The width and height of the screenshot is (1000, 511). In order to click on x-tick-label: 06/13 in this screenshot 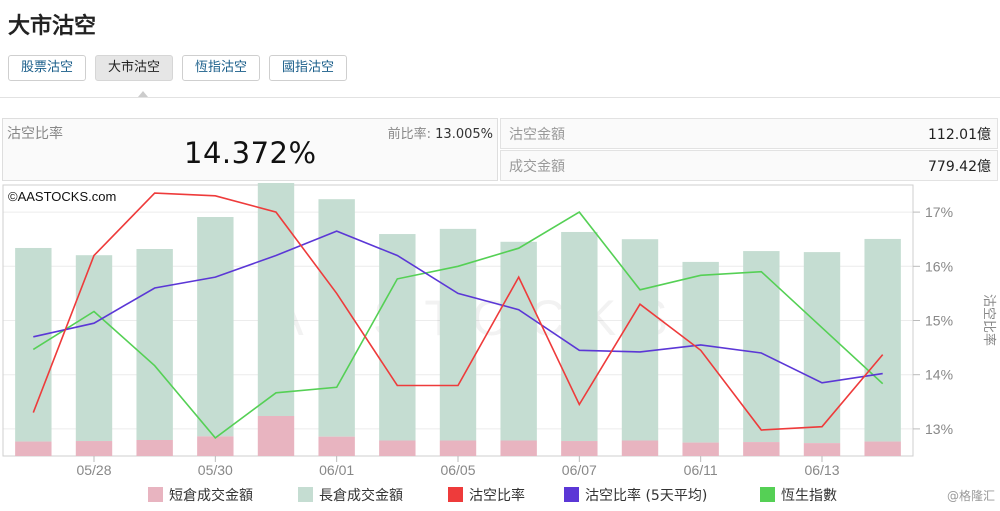, I will do `click(821, 470)`.